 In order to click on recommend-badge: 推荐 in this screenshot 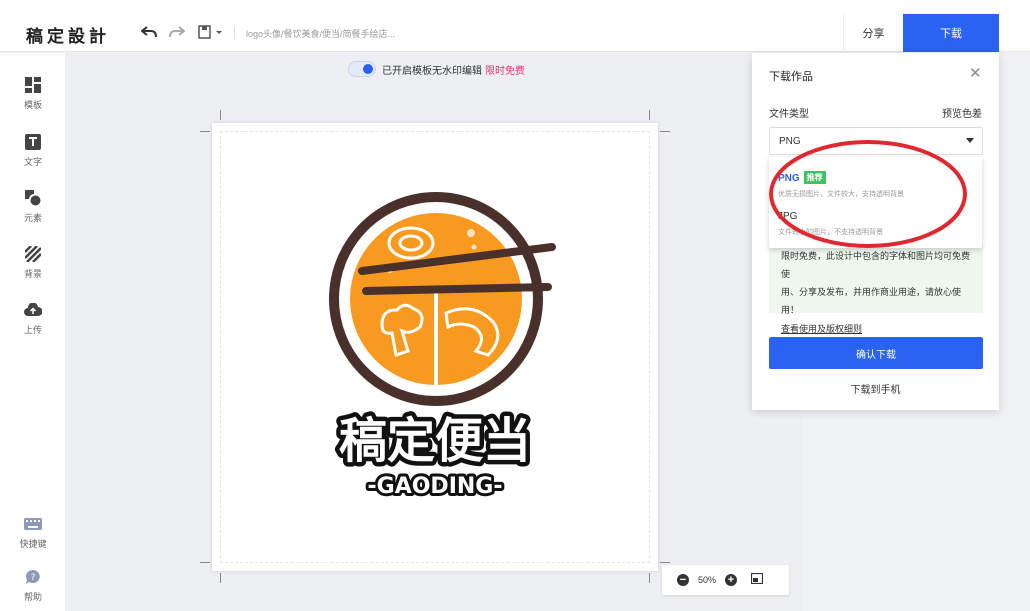, I will do `click(814, 177)`.